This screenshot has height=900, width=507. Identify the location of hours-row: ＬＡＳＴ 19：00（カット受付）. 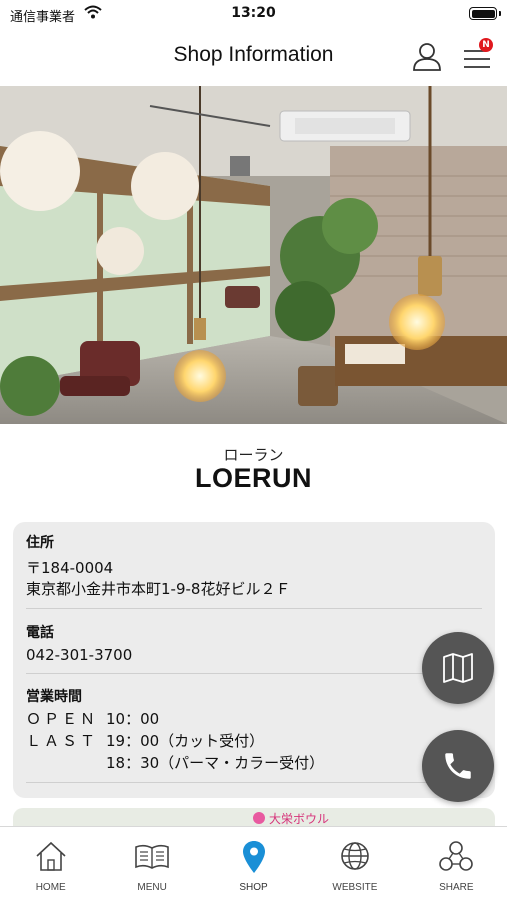
(254, 741).